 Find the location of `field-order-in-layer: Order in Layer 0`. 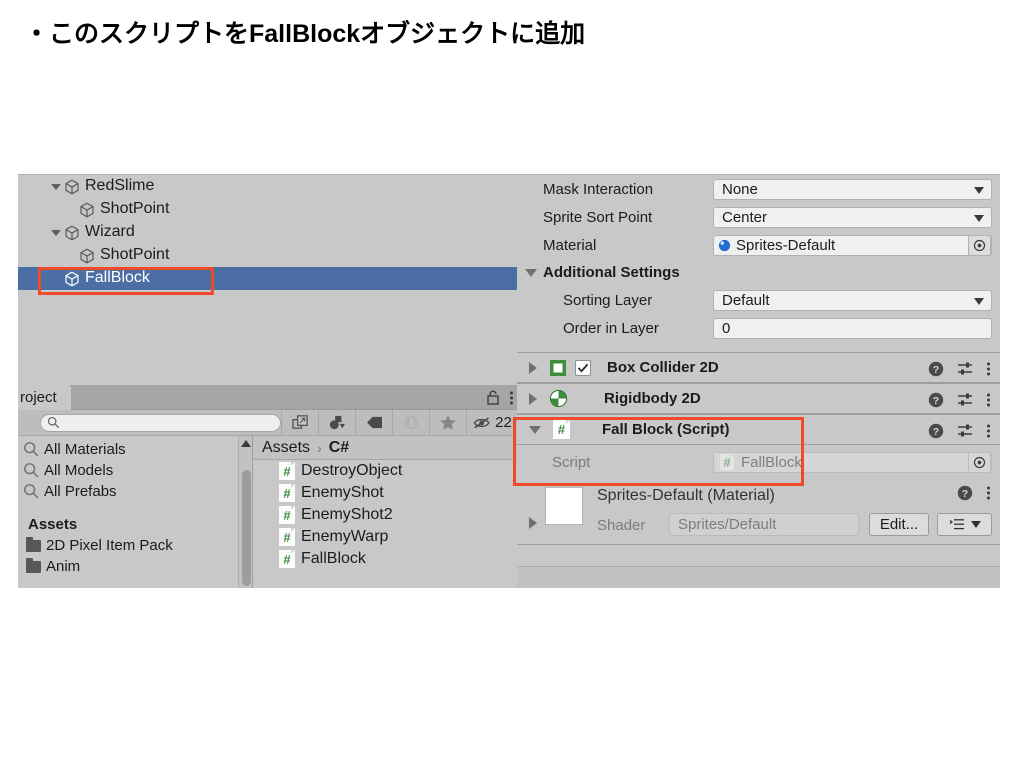

field-order-in-layer: Order in Layer 0 is located at coordinates (758, 328).